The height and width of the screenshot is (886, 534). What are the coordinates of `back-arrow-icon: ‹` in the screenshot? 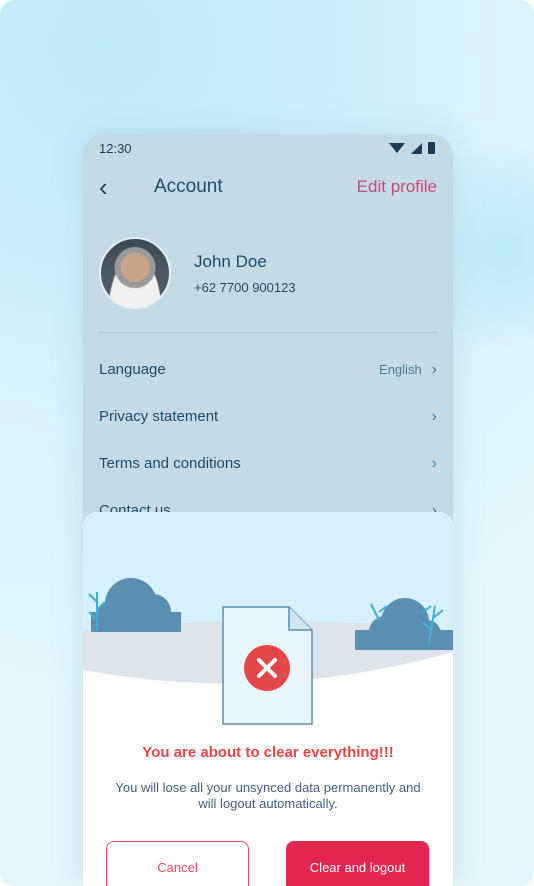 It's located at (119, 187).